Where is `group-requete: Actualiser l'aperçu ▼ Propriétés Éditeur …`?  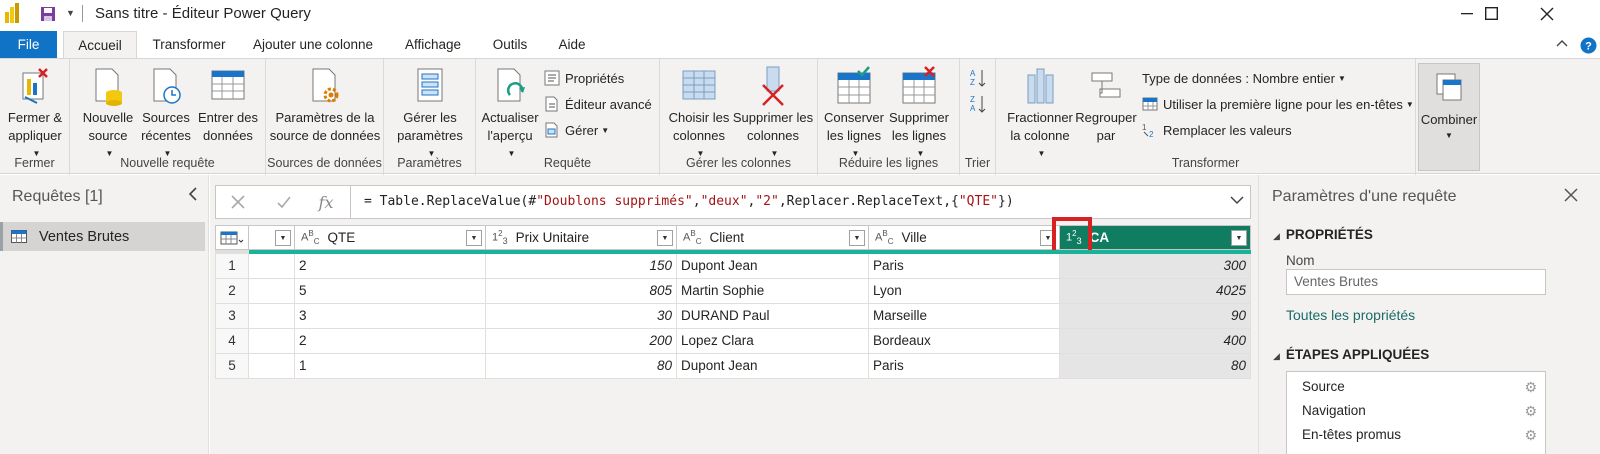
group-requete: Actualiser l'aperçu ▼ Propriétés Éditeur … is located at coordinates (568, 117).